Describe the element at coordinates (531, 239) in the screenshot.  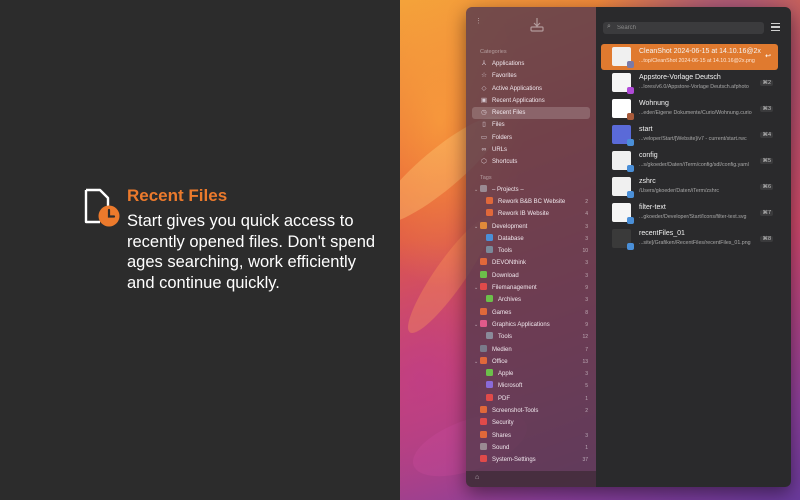
I see `tag-item: Database 3` at that location.